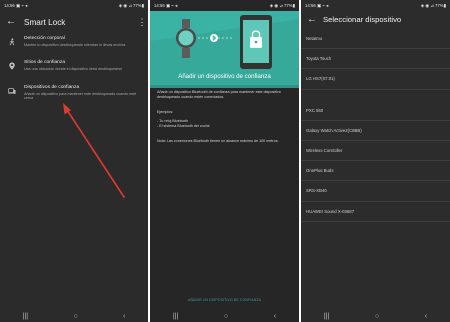  Describe the element at coordinates (375, 39) in the screenshot. I see `device-item: Netatmo` at that location.